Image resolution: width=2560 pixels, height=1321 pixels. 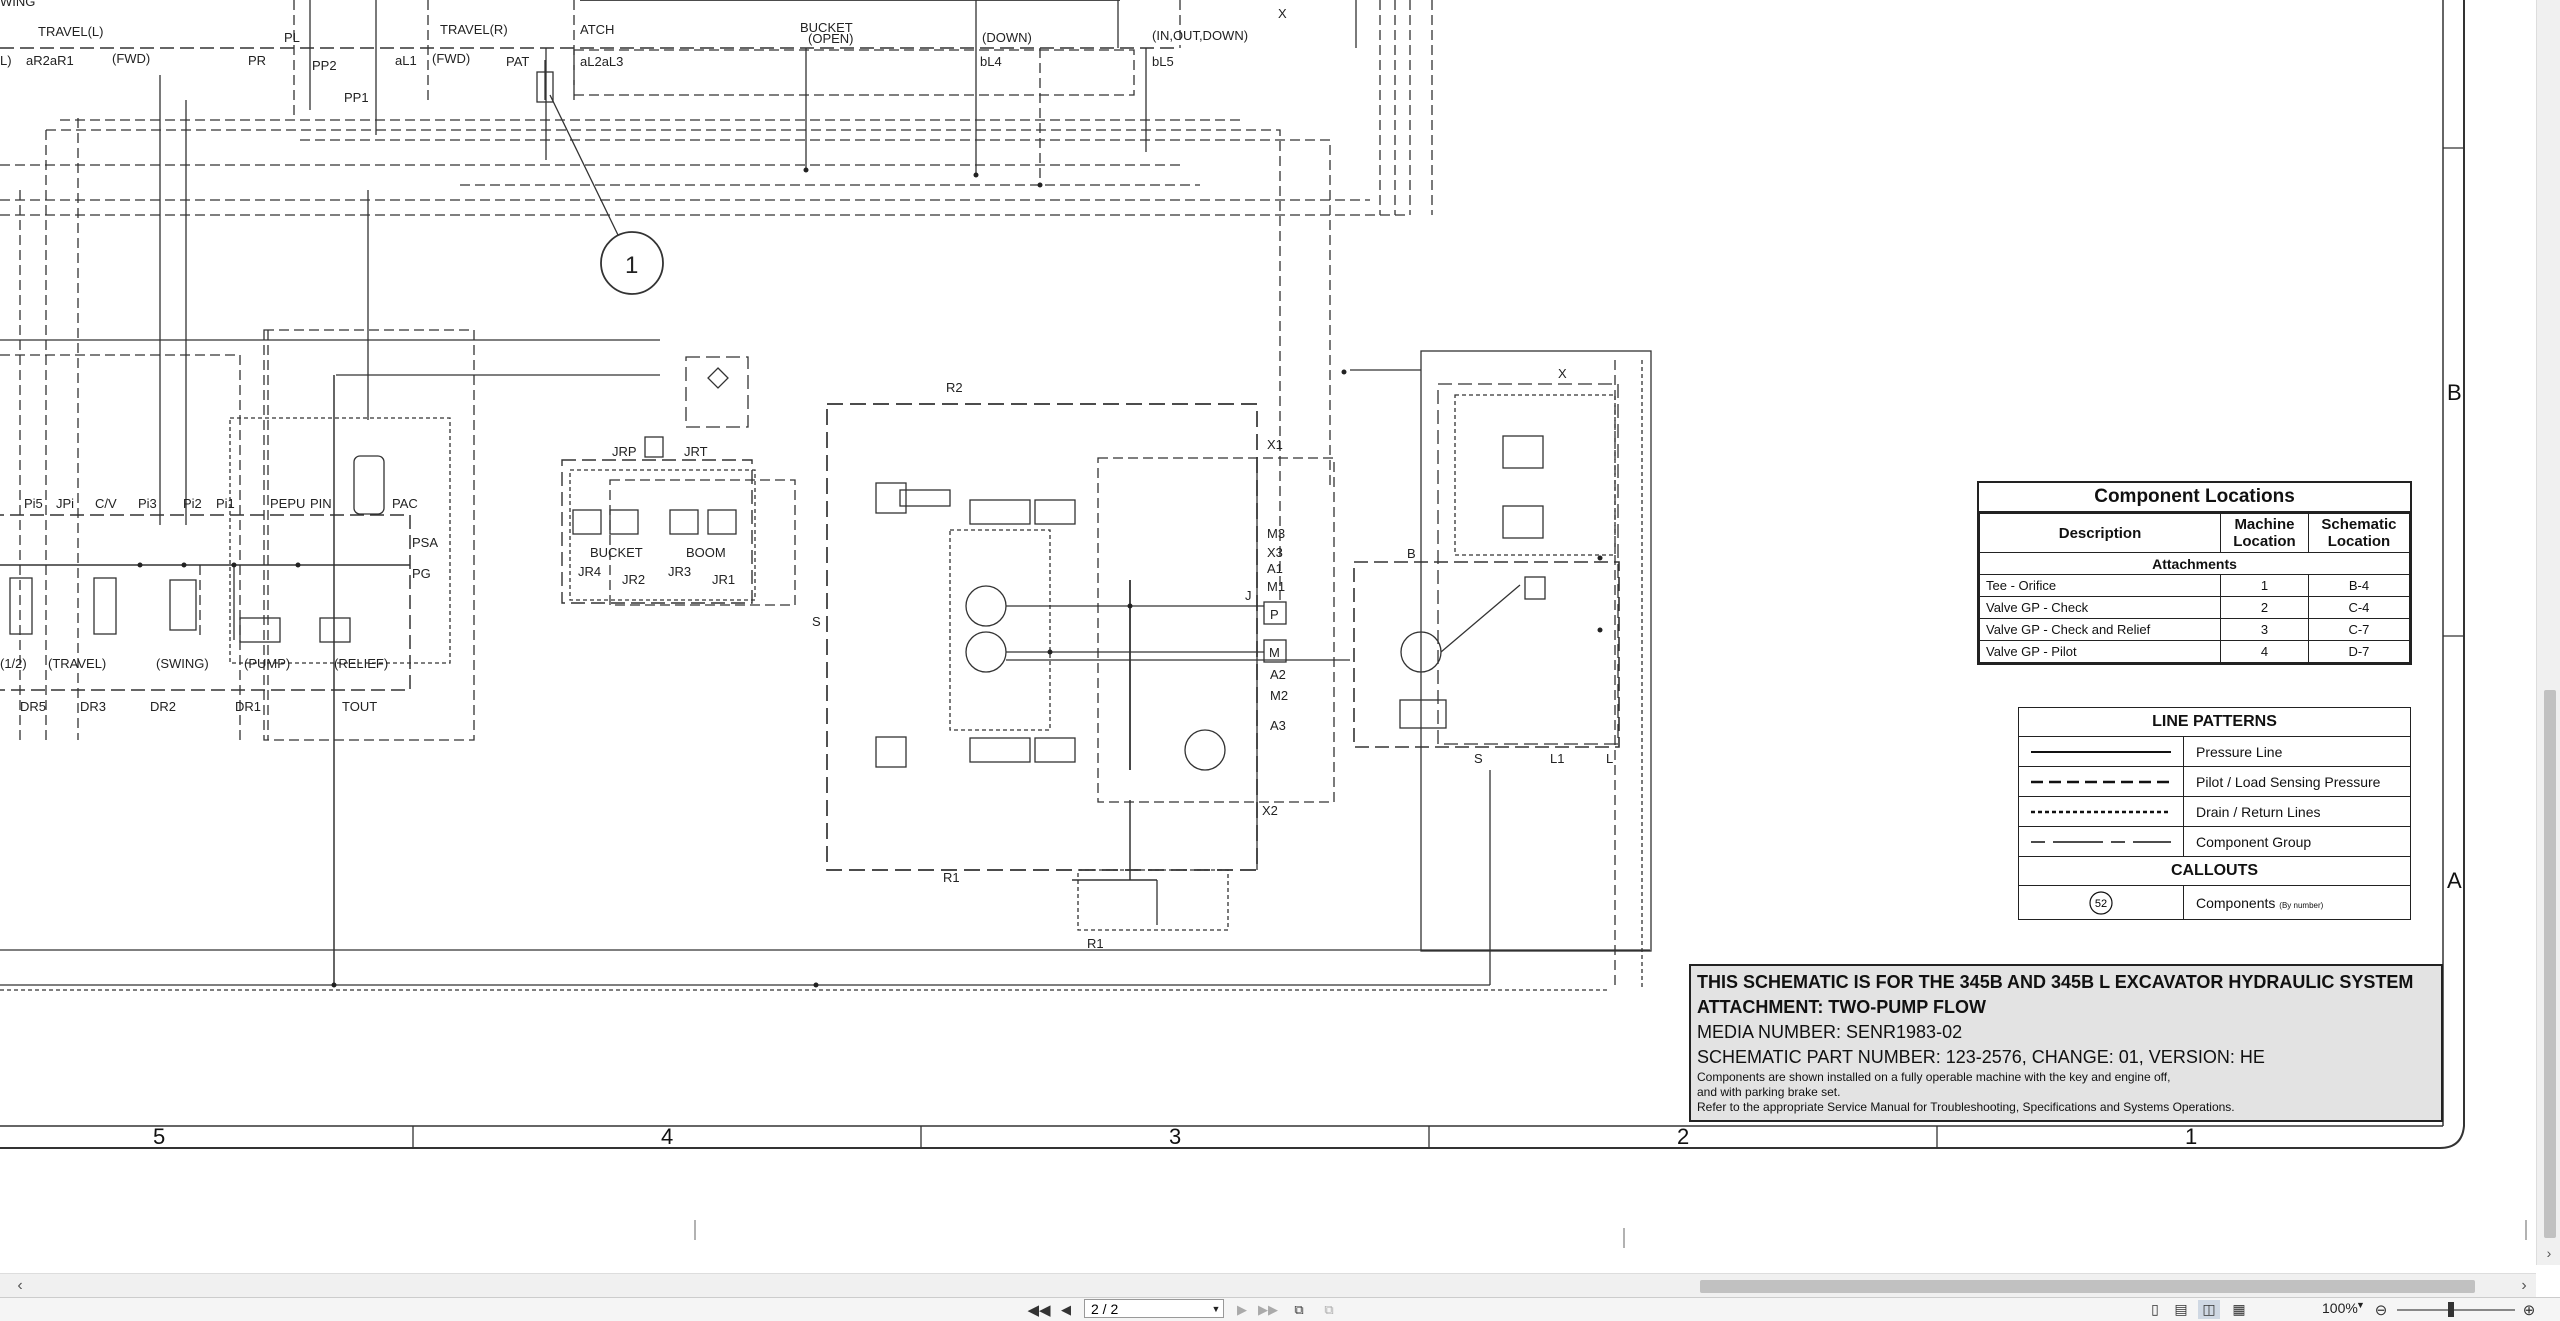 What do you see at coordinates (1275, 552) in the screenshot?
I see `label-x3: X3` at bounding box center [1275, 552].